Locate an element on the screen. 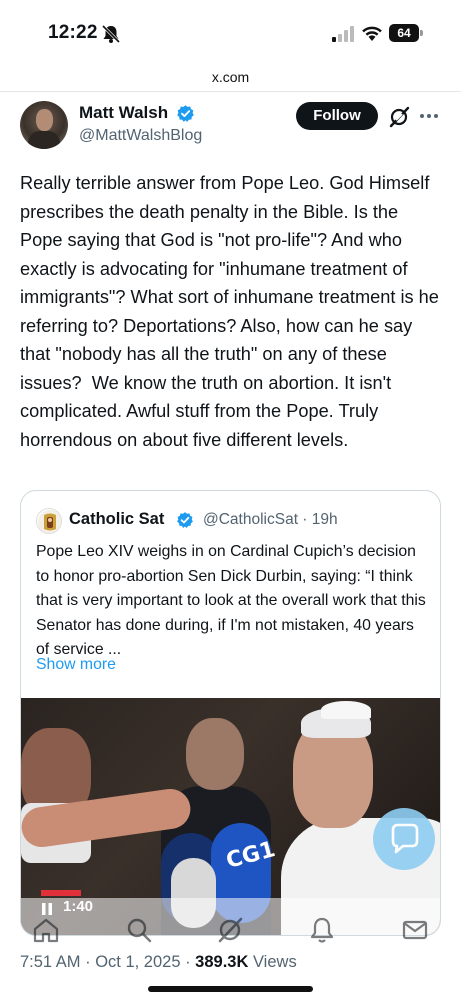  battery-icon: 64 is located at coordinates (406, 33).